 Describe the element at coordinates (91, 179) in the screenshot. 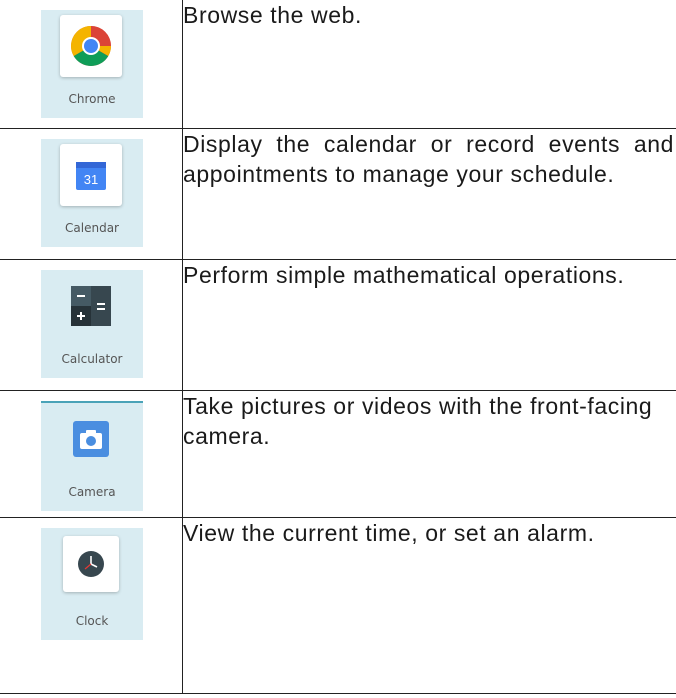

I see `calendar-day: 31` at that location.